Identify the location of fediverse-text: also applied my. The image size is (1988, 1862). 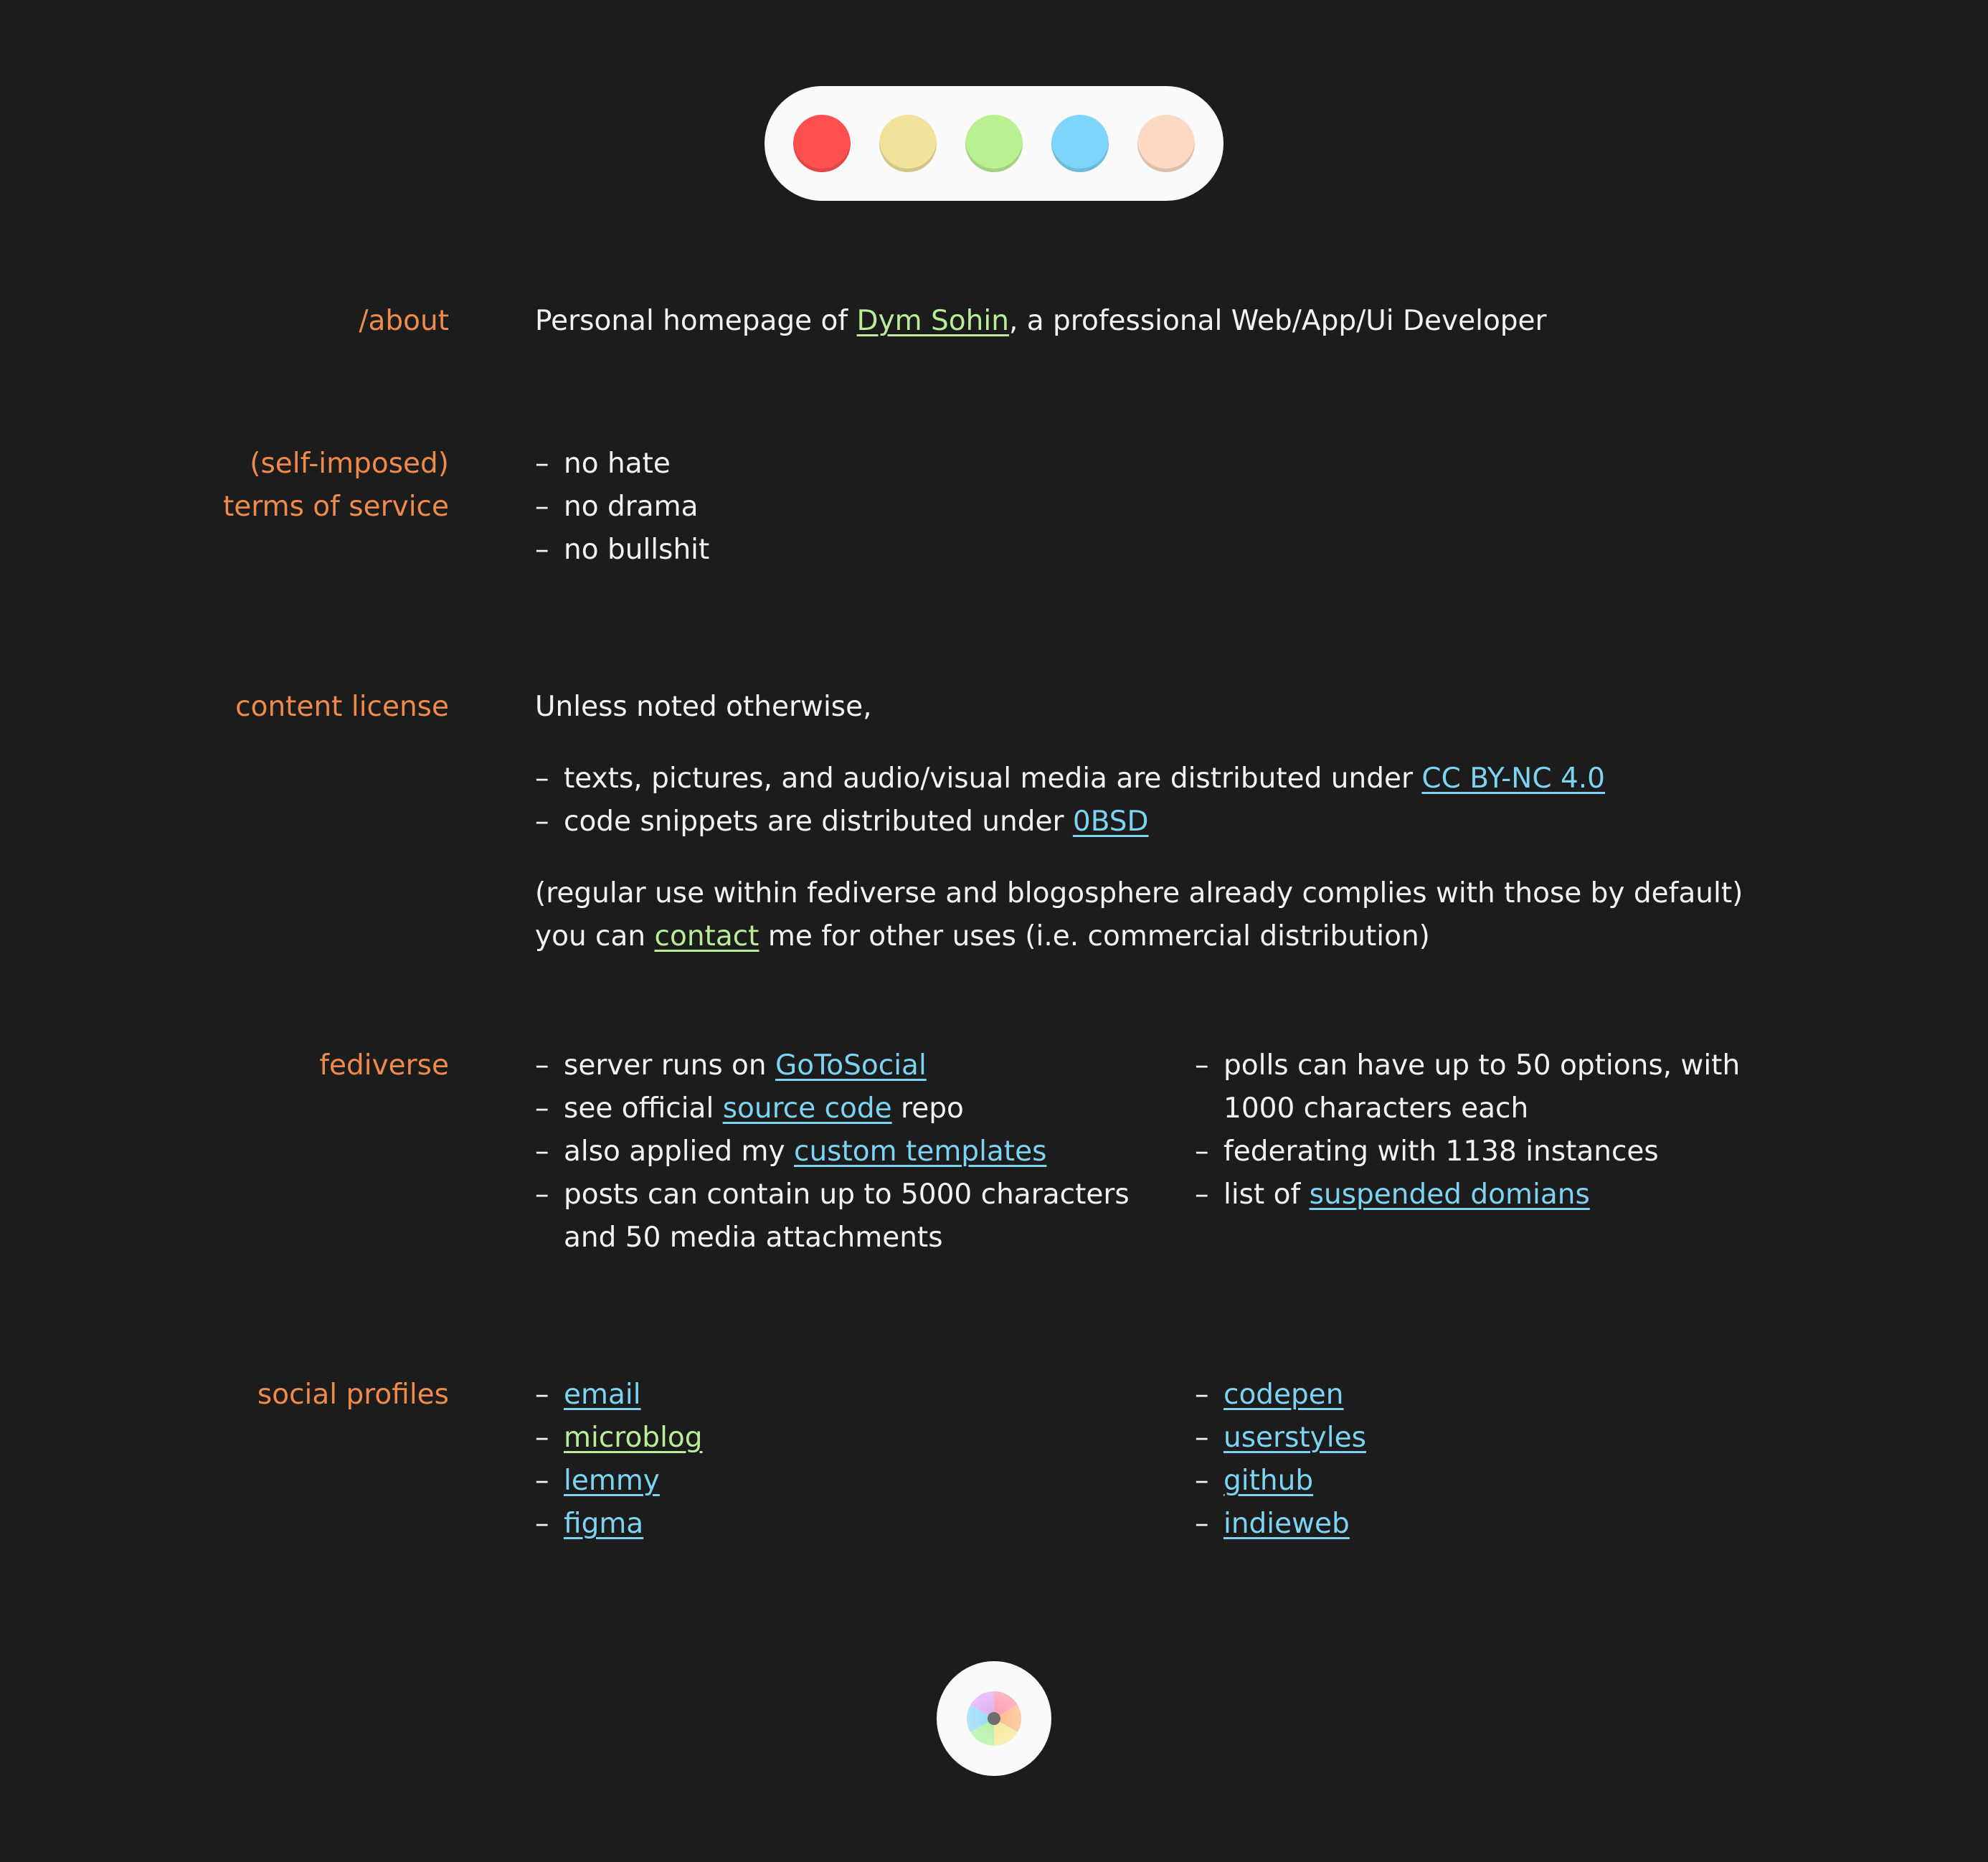
(679, 1151).